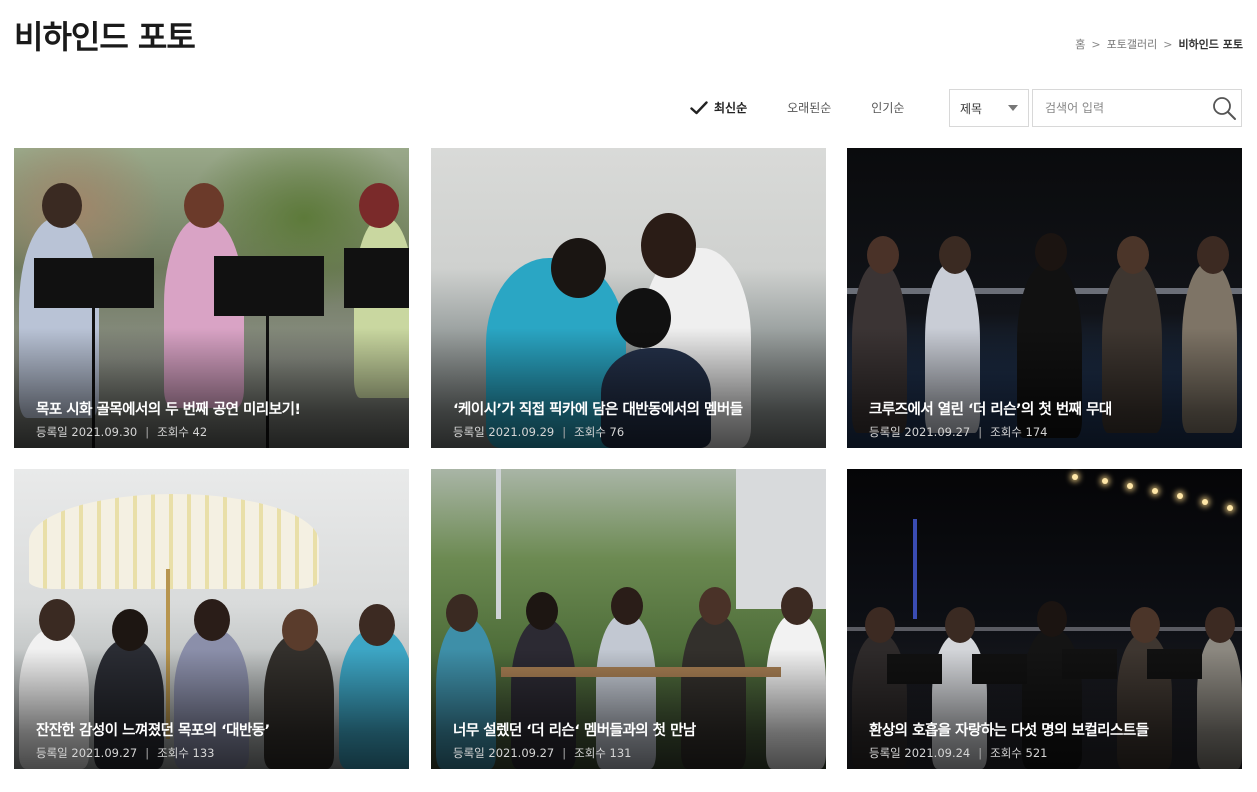 This screenshot has width=1257, height=792. Describe the element at coordinates (1210, 44) in the screenshot. I see `breadcrumb-current: 비하인드 포토` at that location.